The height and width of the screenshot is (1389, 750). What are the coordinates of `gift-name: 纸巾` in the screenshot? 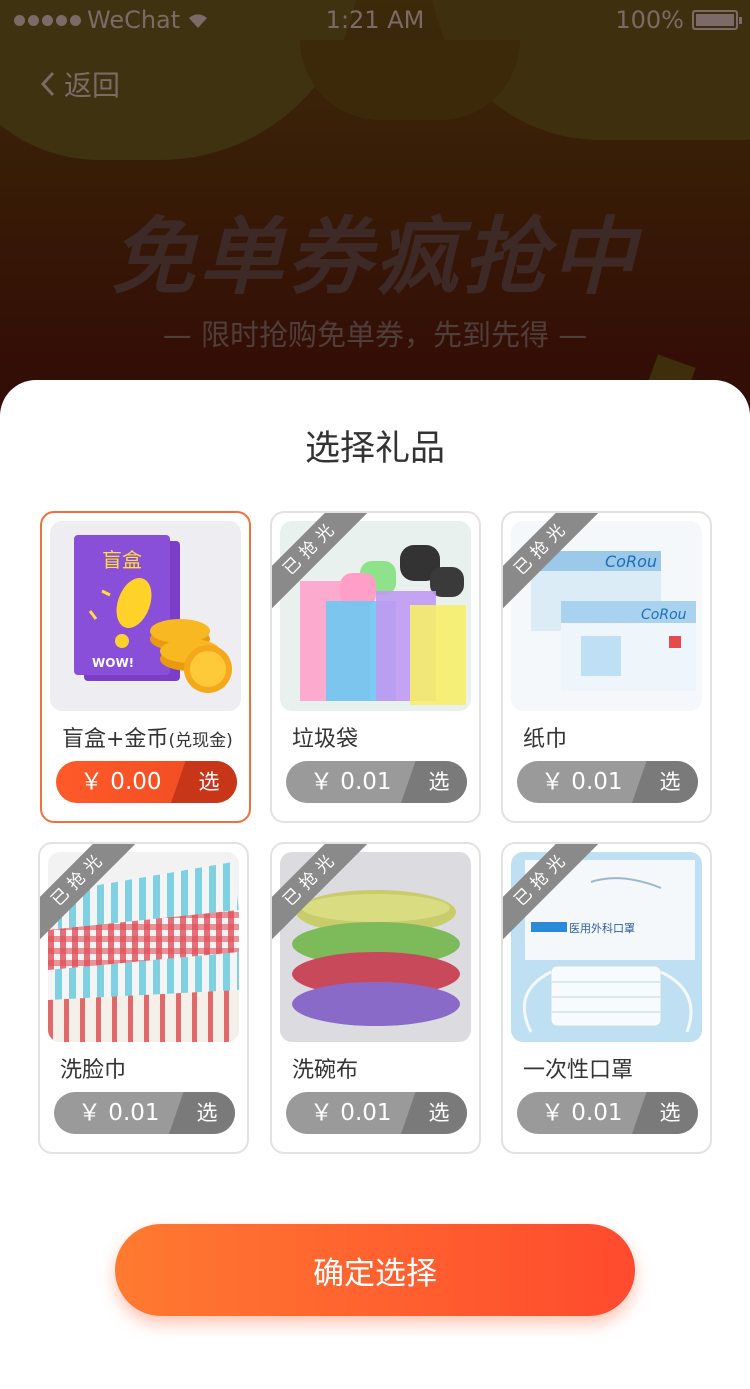 It's located at (545, 737).